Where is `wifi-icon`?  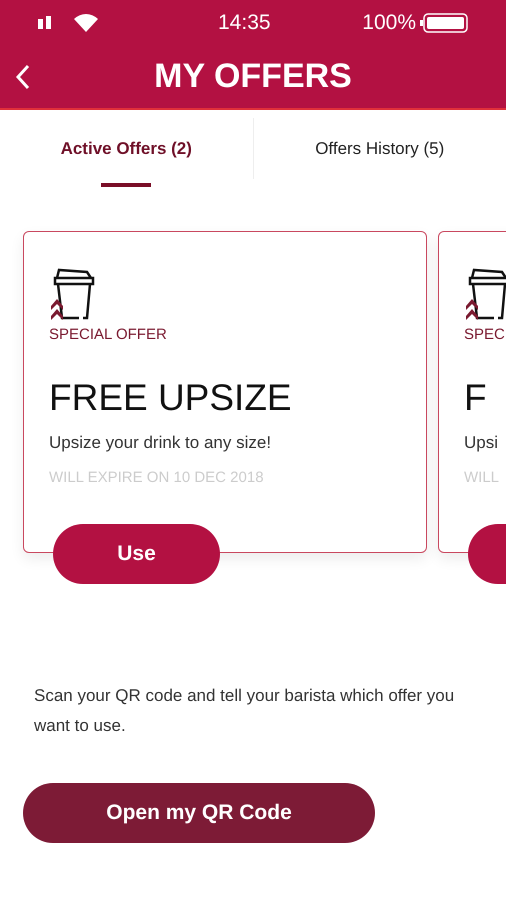
wifi-icon is located at coordinates (86, 23).